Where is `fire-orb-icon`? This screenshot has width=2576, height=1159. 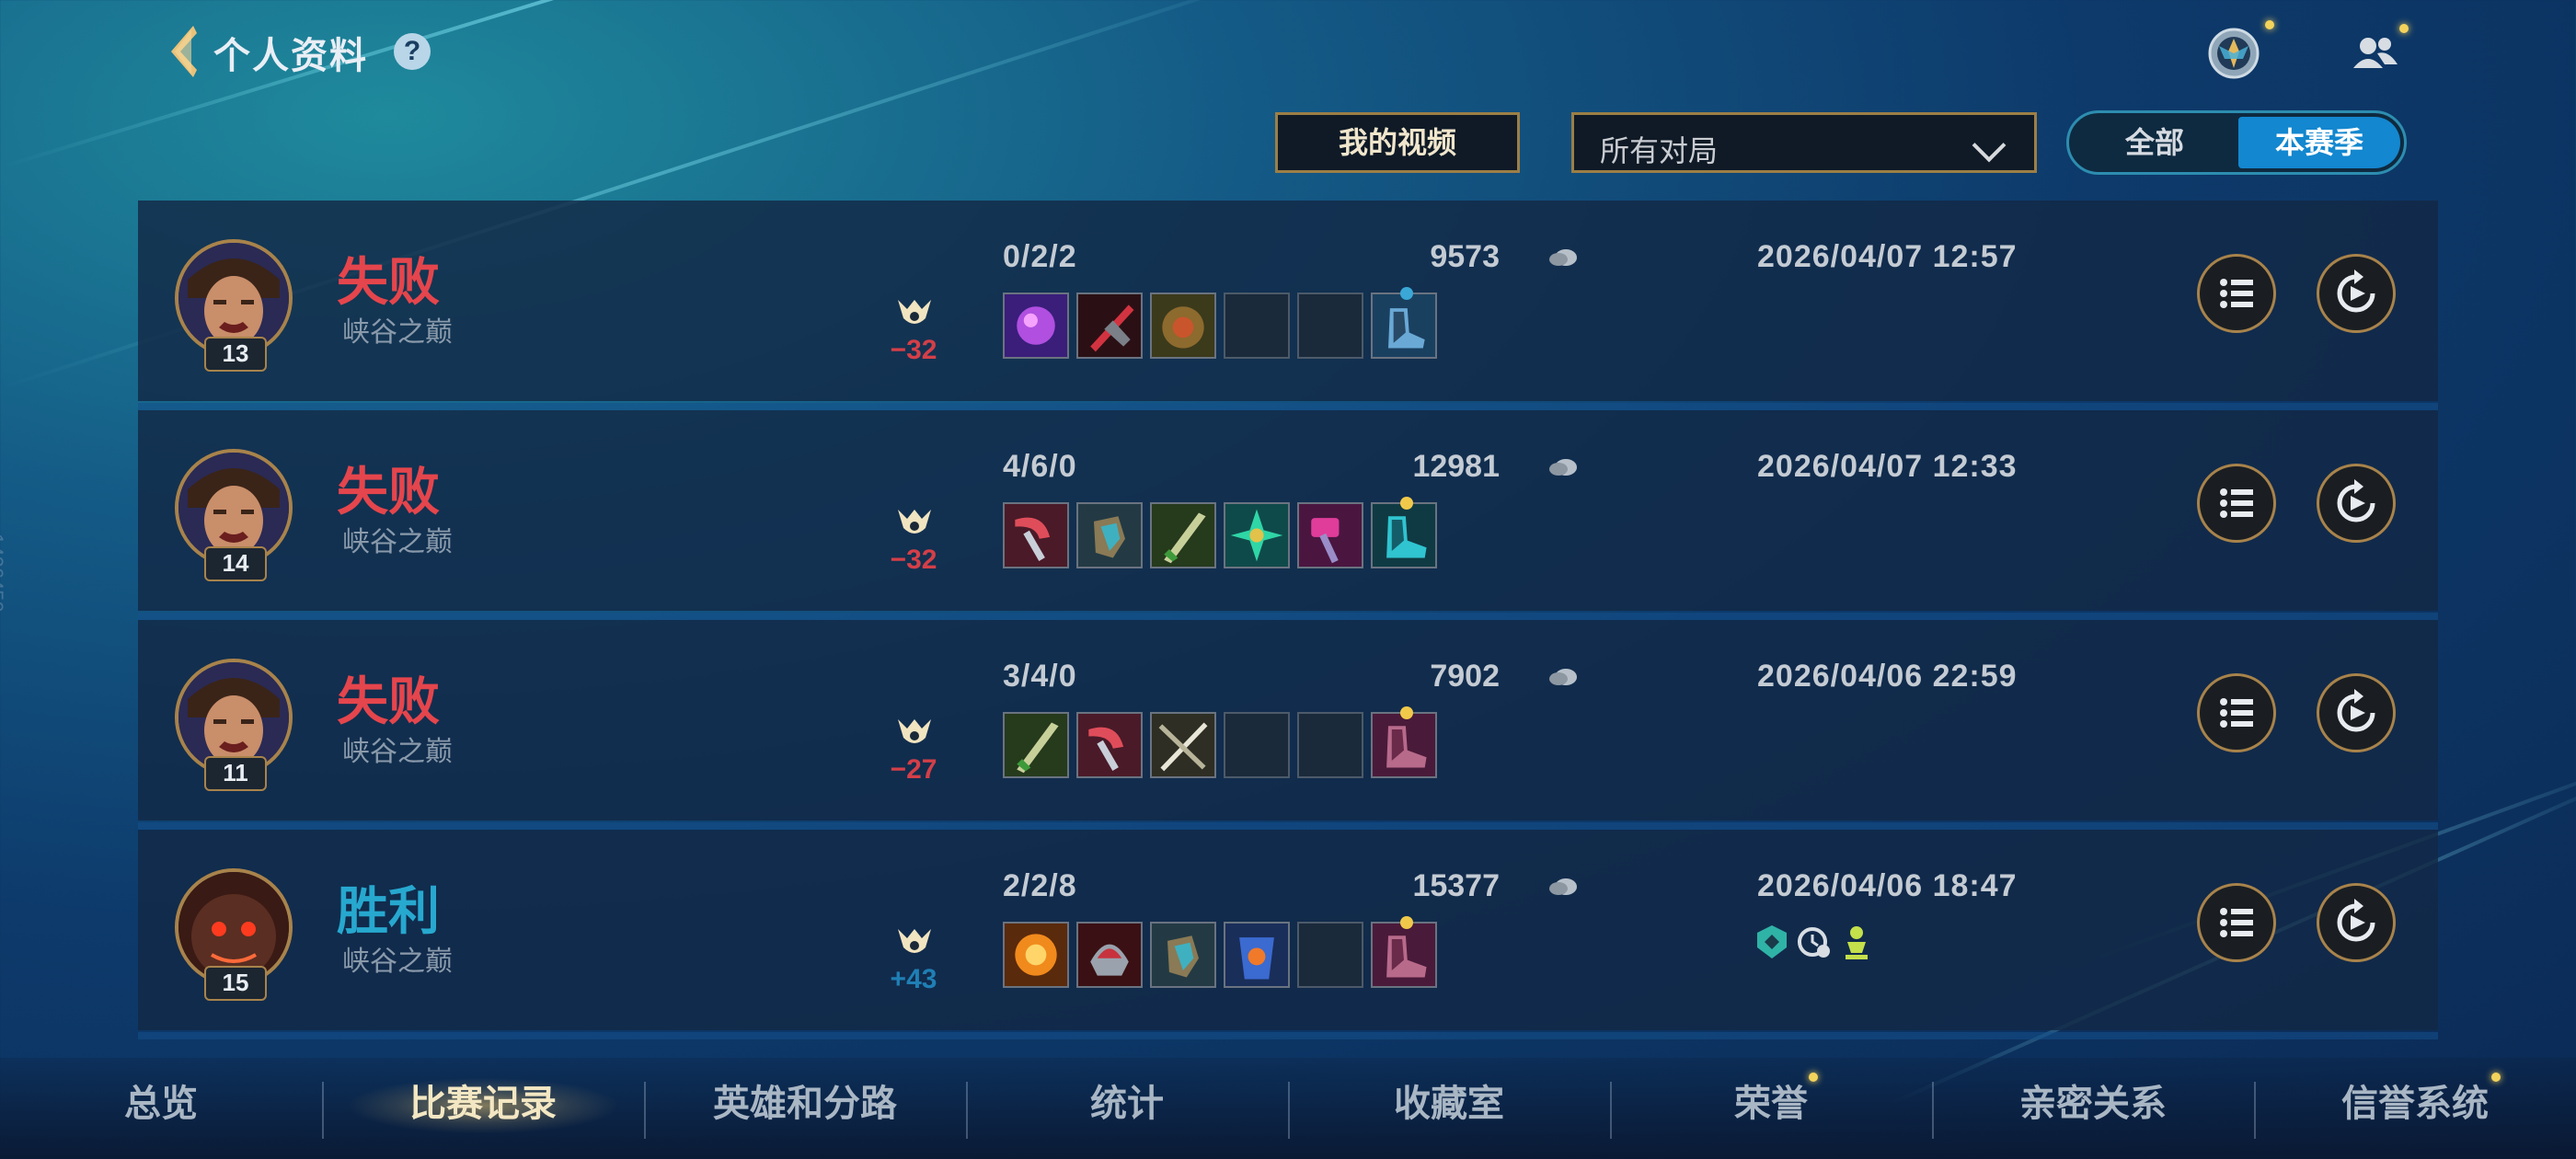 fire-orb-icon is located at coordinates (1036, 955).